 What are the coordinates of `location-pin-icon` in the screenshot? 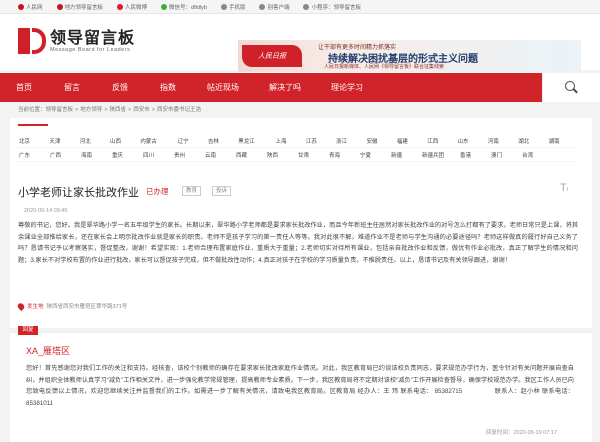 It's located at (21, 306).